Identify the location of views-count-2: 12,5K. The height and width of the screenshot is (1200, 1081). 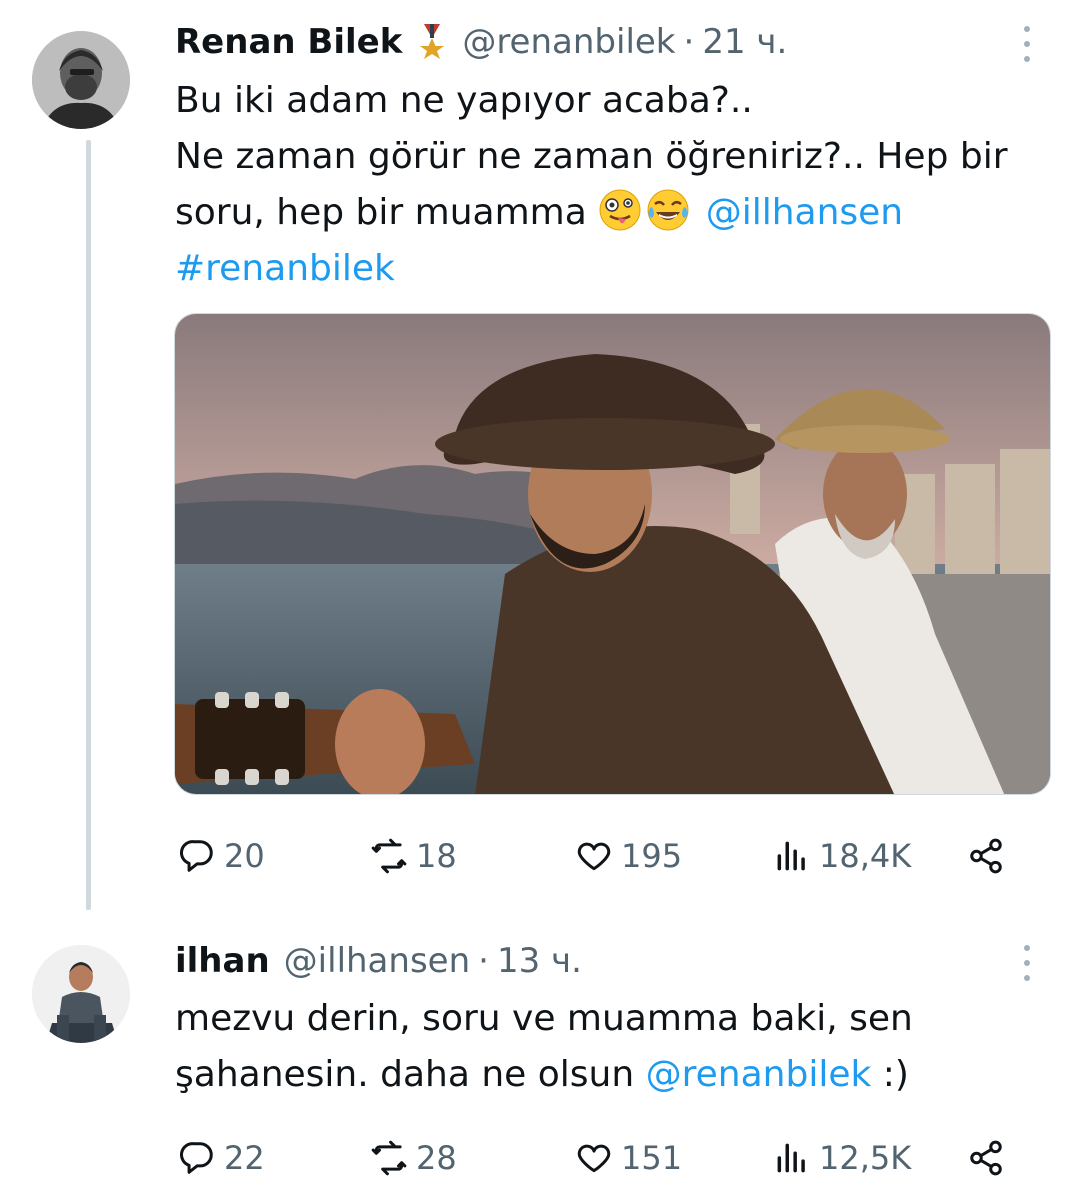
(865, 1158).